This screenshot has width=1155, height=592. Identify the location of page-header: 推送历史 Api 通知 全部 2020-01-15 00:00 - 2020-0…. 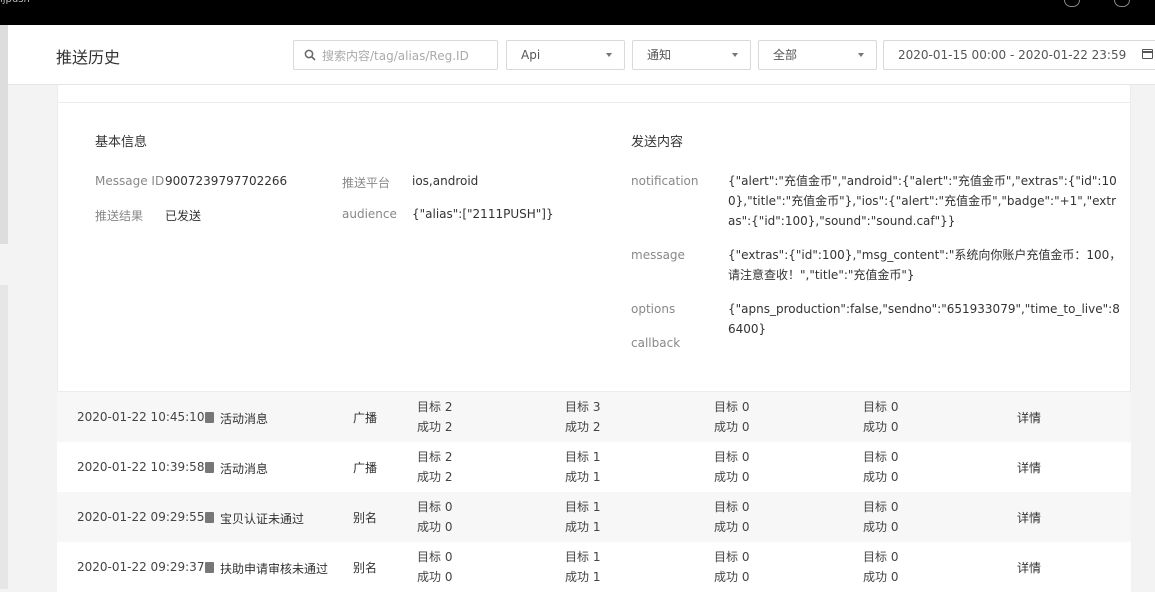
(581, 55).